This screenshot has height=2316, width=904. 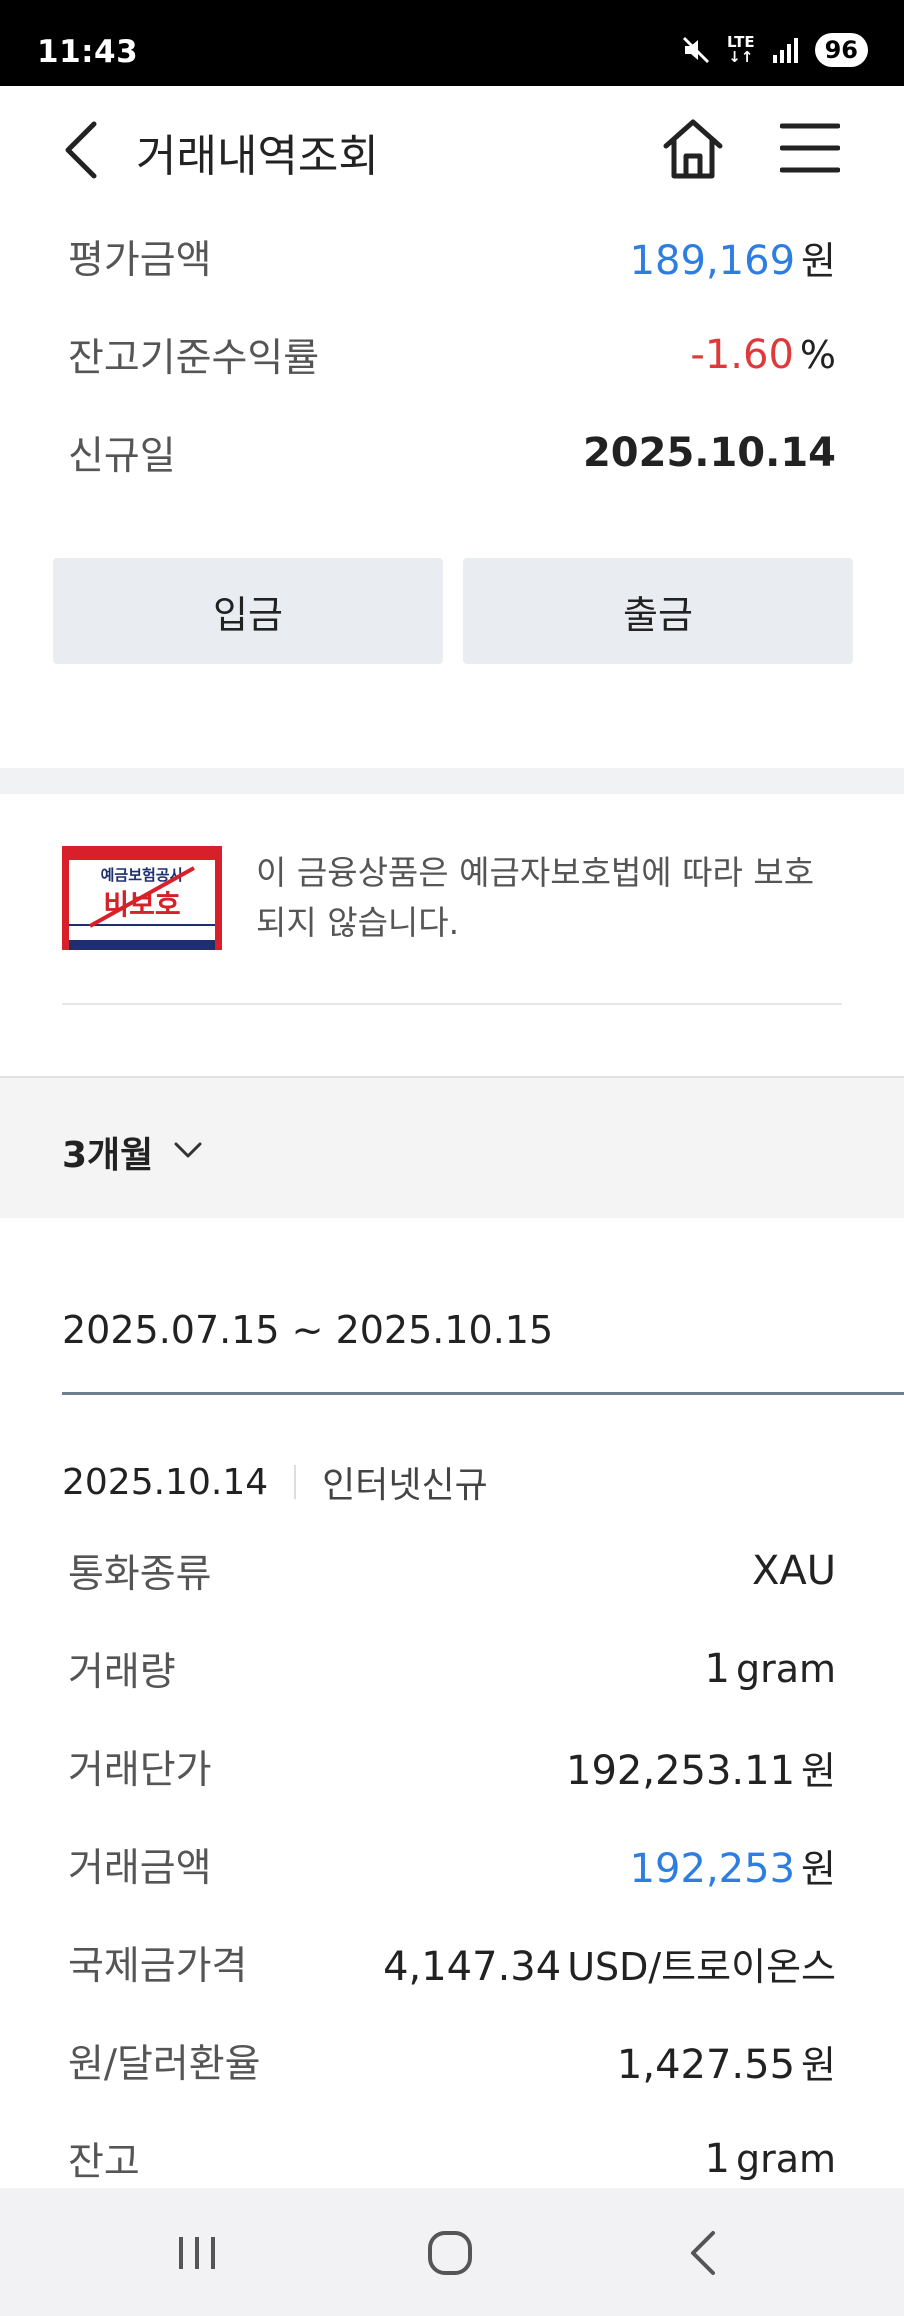 What do you see at coordinates (452, 149) in the screenshot?
I see `app-header: 거래내역조회` at bounding box center [452, 149].